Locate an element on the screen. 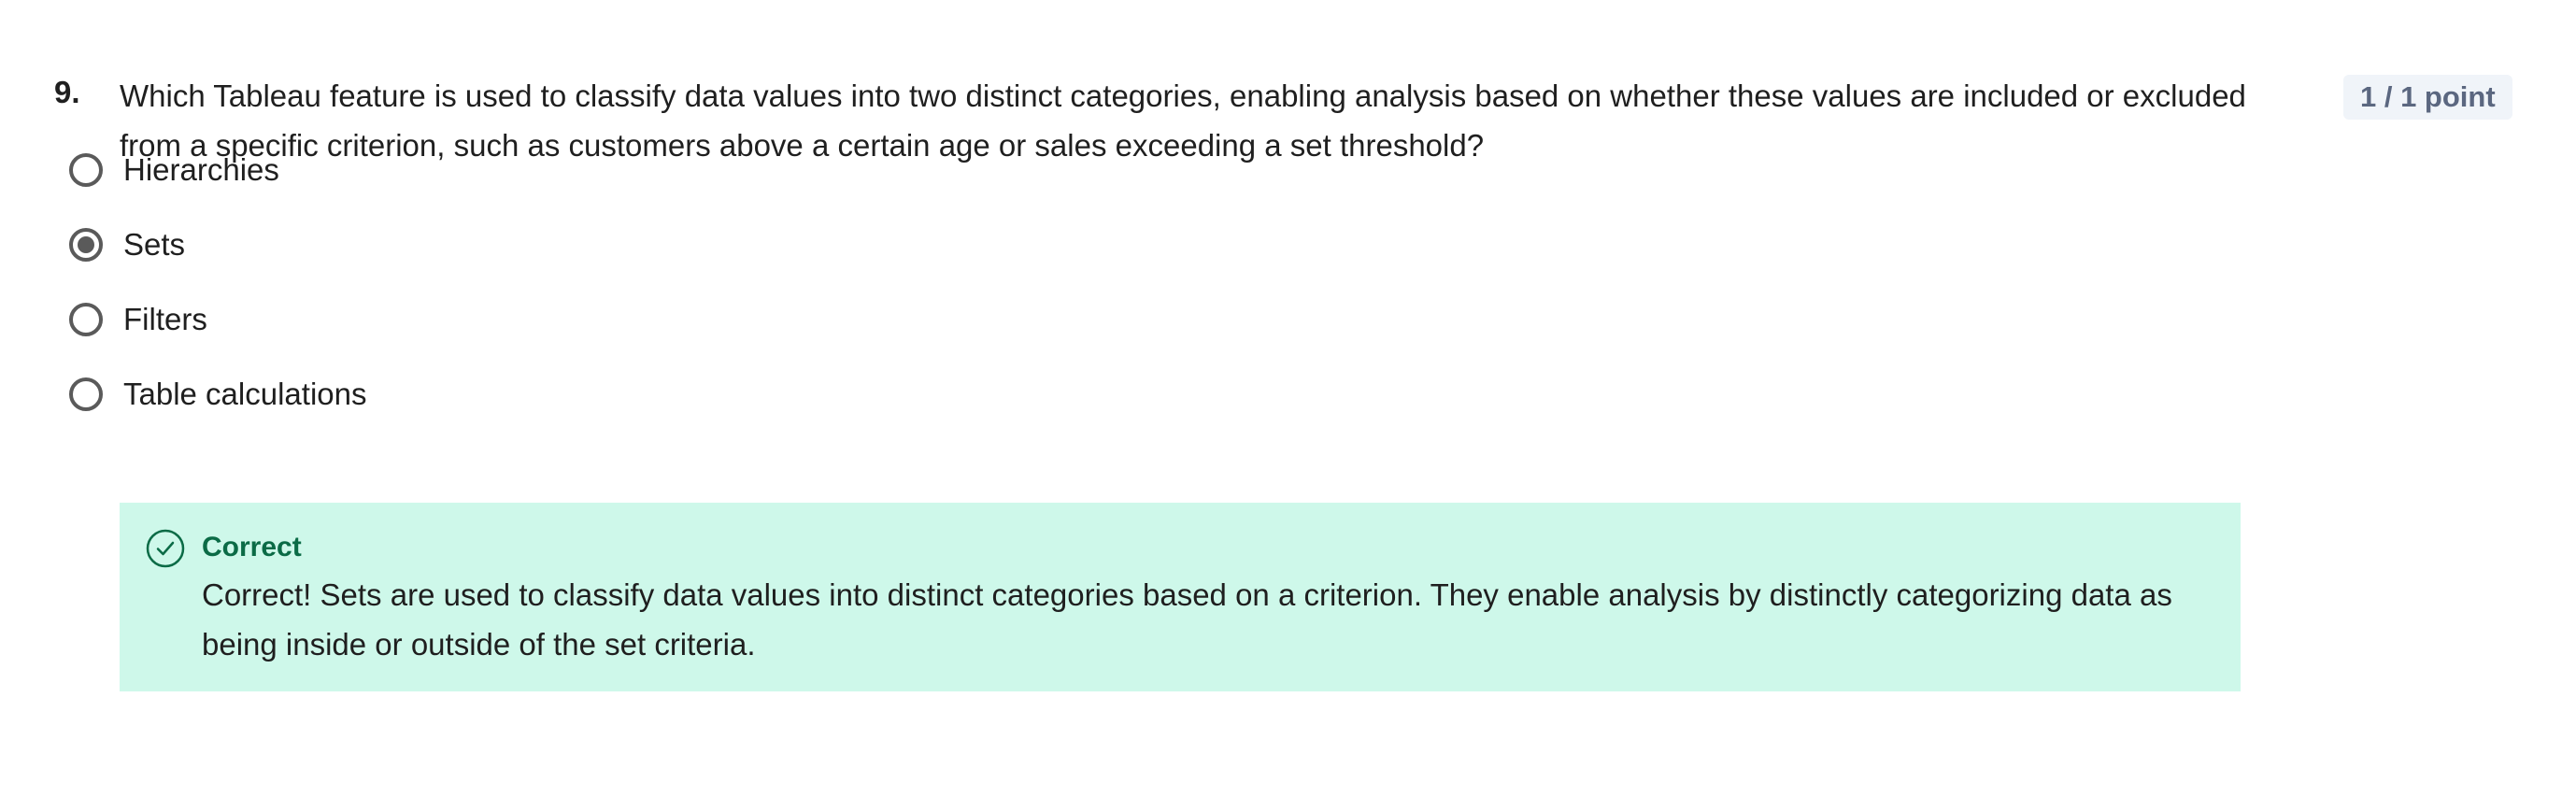  option-label: Filters is located at coordinates (165, 319).